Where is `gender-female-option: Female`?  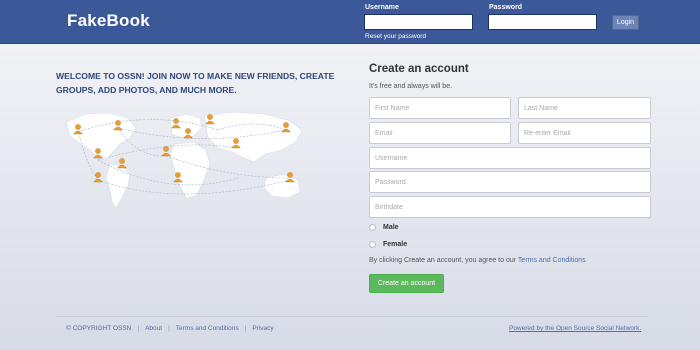
gender-female-option: Female is located at coordinates (388, 244).